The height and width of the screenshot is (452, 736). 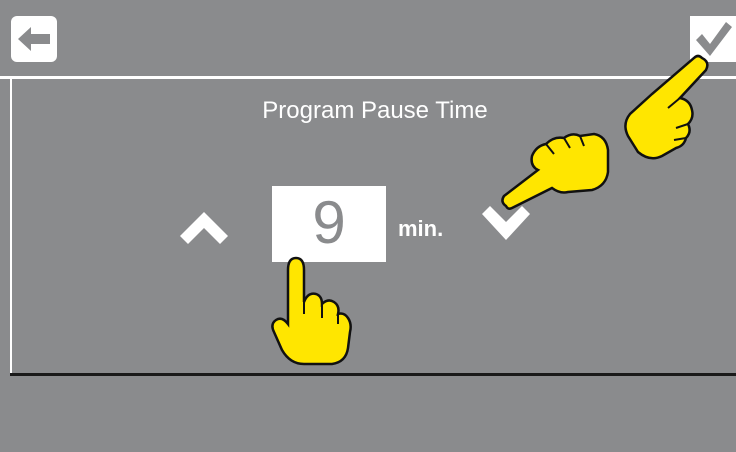 What do you see at coordinates (5, 265) in the screenshot?
I see `left-margin` at bounding box center [5, 265].